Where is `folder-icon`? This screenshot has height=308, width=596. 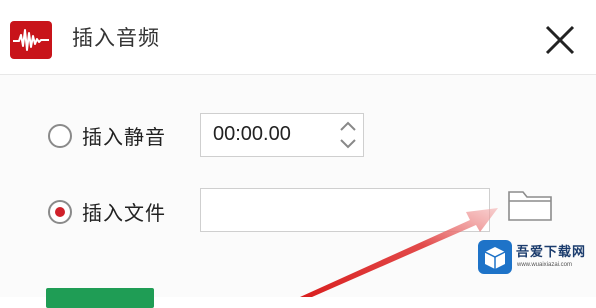
folder-icon is located at coordinates (530, 206).